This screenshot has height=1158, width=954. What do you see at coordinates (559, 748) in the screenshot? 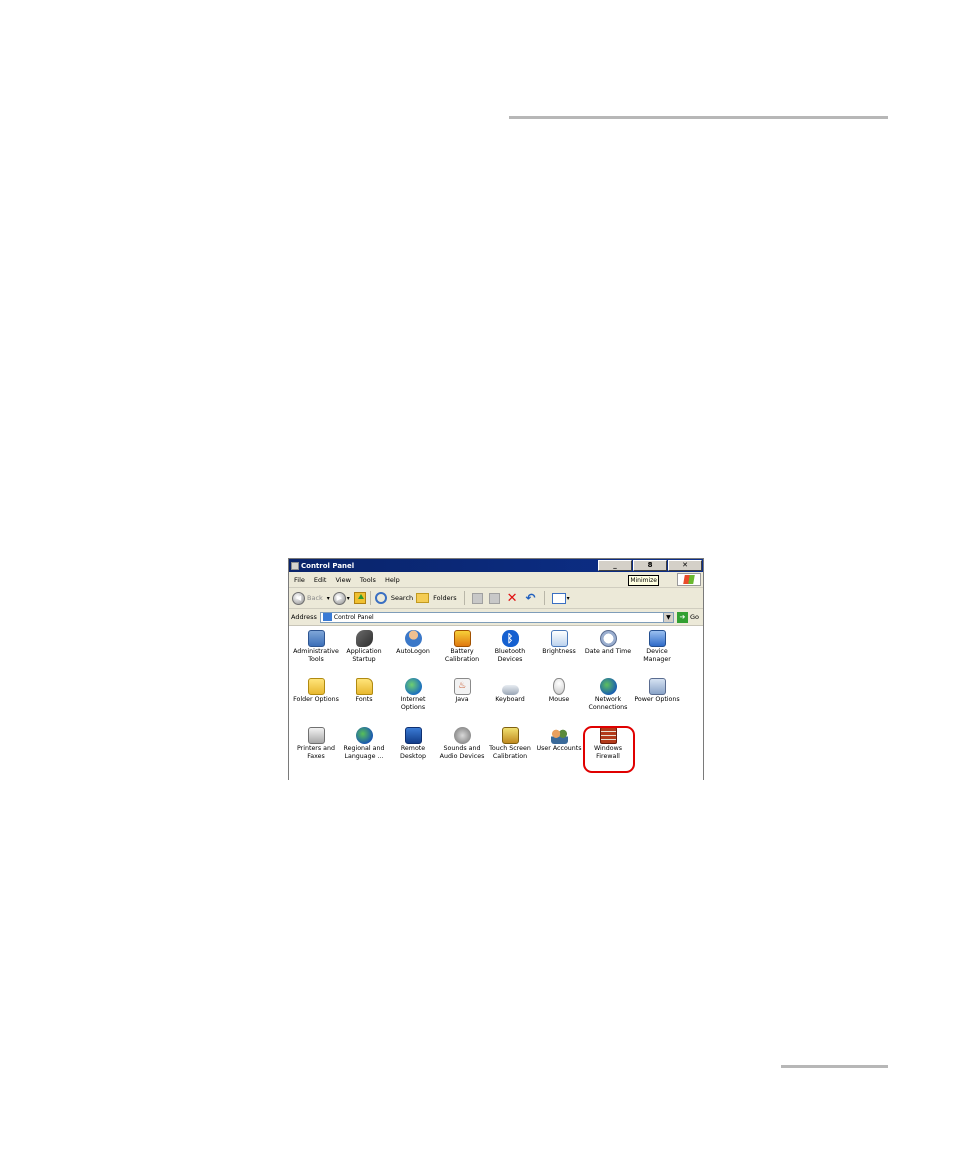
I see `item-label: User Accounts` at bounding box center [559, 748].